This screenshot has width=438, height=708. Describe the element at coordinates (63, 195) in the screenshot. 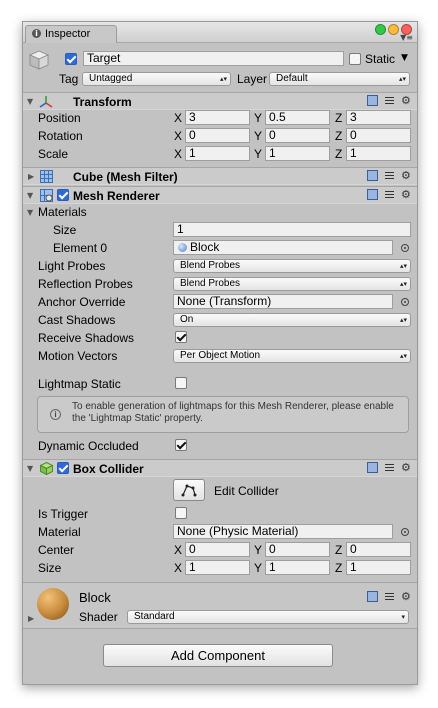

I see `mesh-renderer-enabled-checkbox` at that location.